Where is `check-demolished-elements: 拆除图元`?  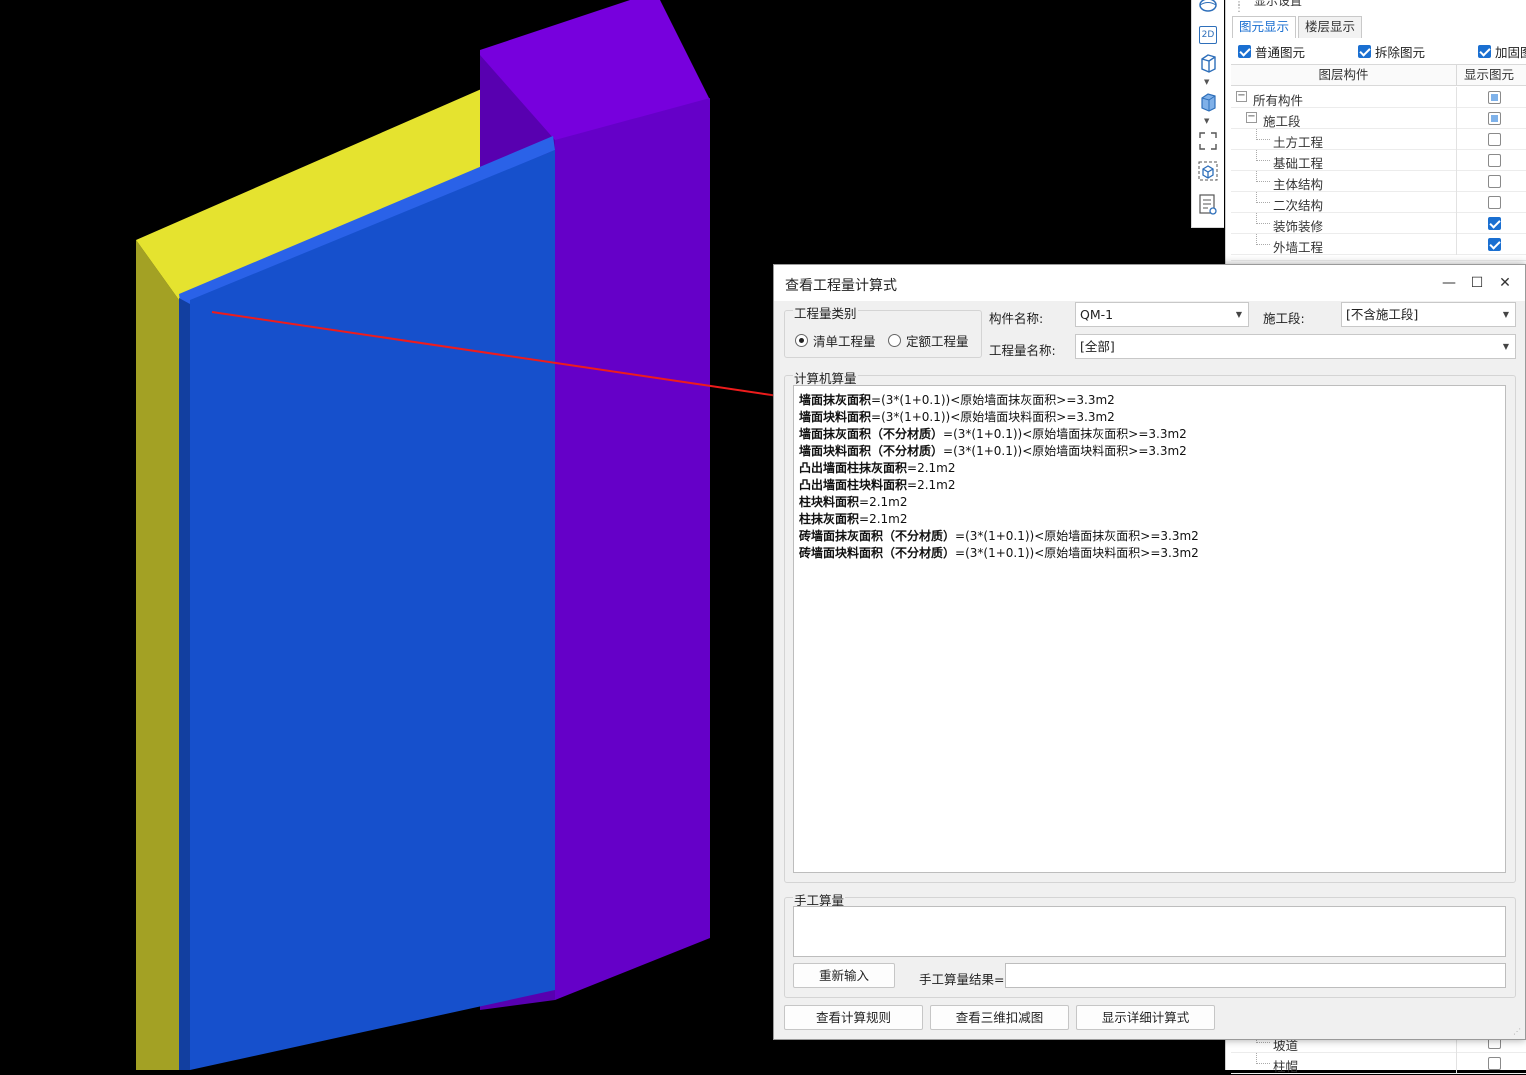 check-demolished-elements: 拆除图元 is located at coordinates (1391, 51).